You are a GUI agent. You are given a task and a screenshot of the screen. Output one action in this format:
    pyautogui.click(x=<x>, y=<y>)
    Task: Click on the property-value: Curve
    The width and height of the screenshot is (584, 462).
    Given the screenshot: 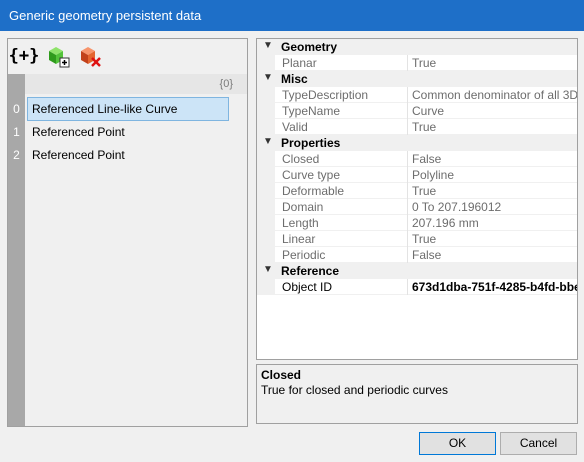 What is the action you would take?
    pyautogui.click(x=428, y=111)
    